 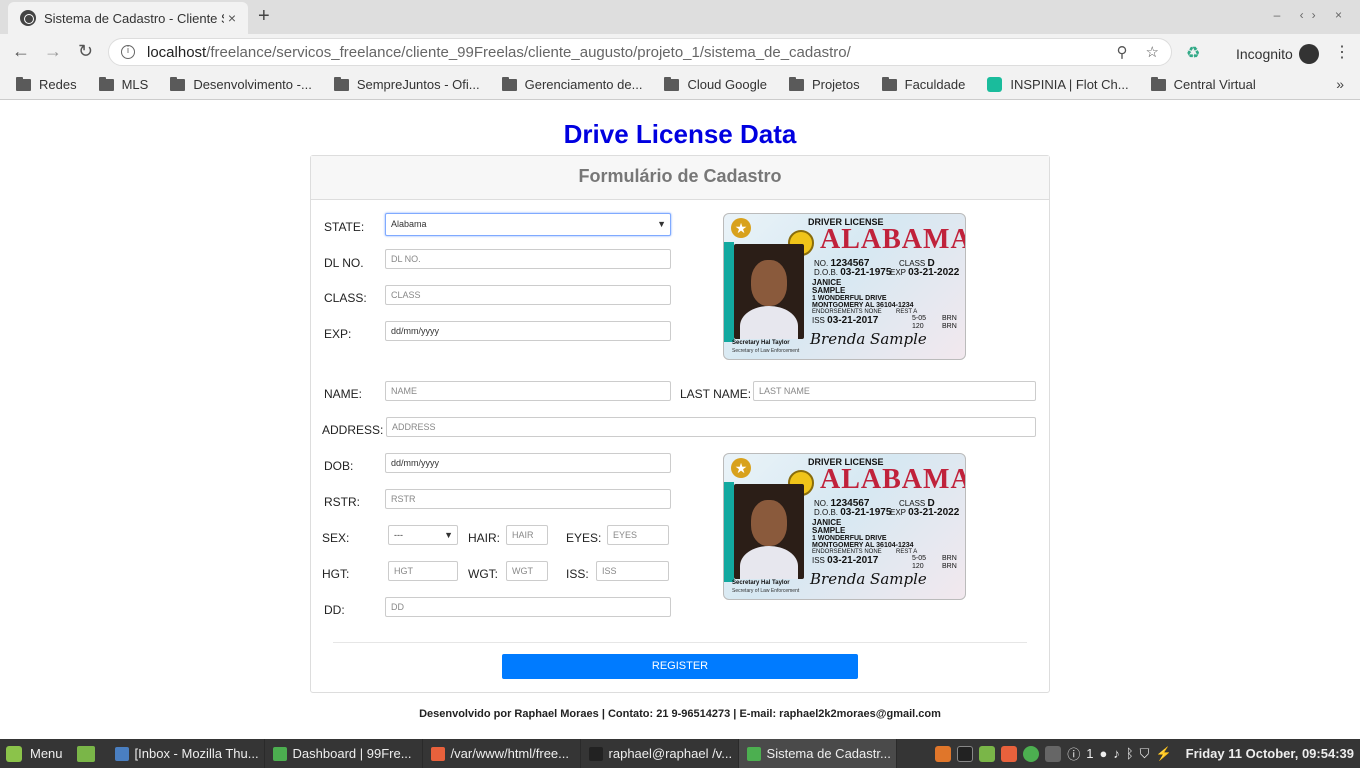 What do you see at coordinates (21, 51) in the screenshot?
I see `back-icon: ←` at bounding box center [21, 51].